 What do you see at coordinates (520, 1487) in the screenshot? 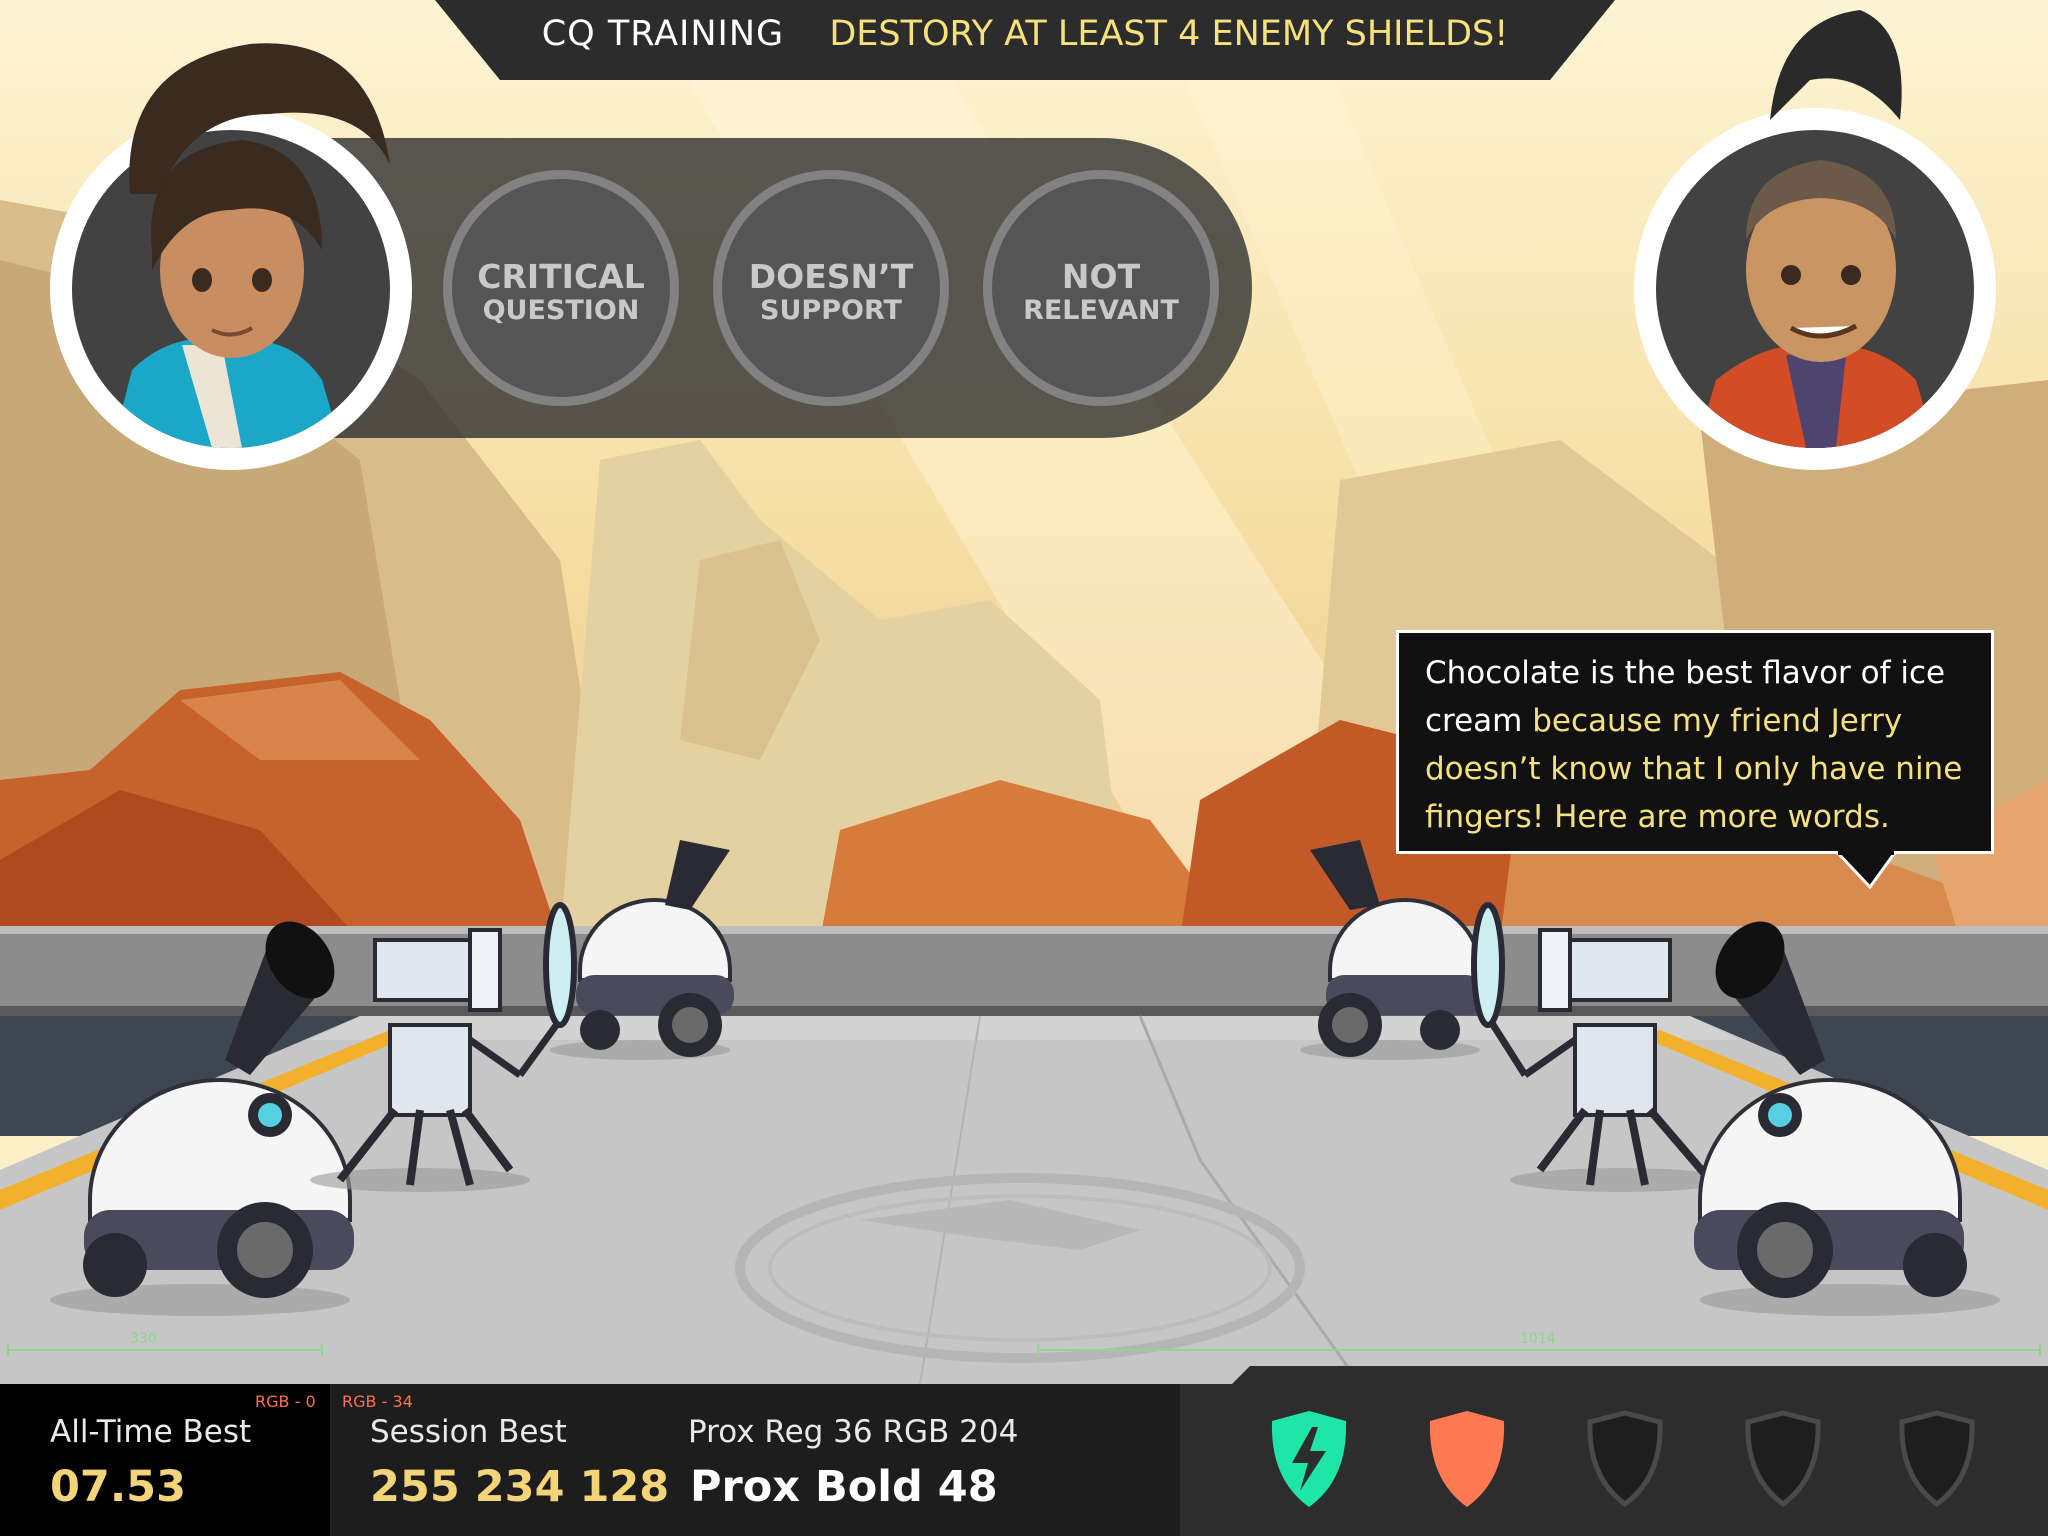
I see `session-value: 255 234 128` at bounding box center [520, 1487].